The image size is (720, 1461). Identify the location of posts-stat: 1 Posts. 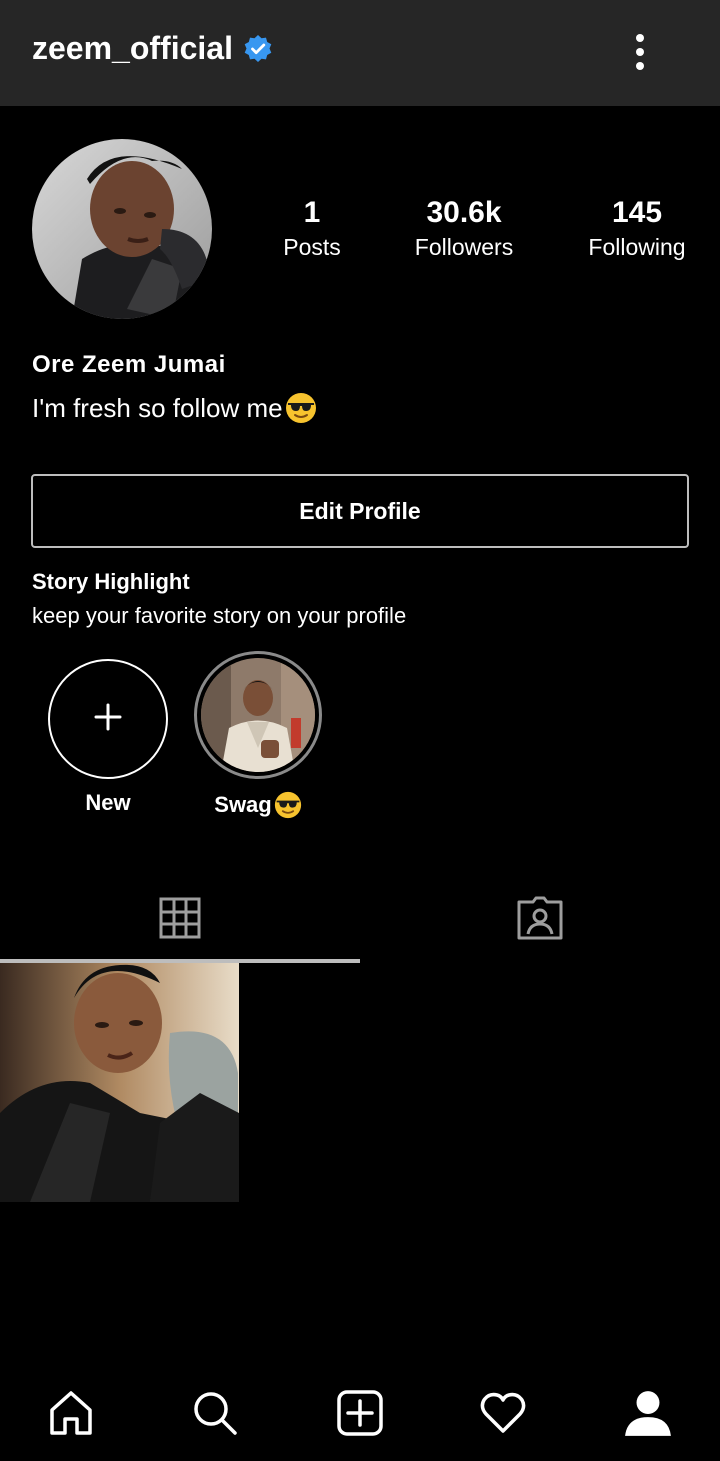
(312, 229).